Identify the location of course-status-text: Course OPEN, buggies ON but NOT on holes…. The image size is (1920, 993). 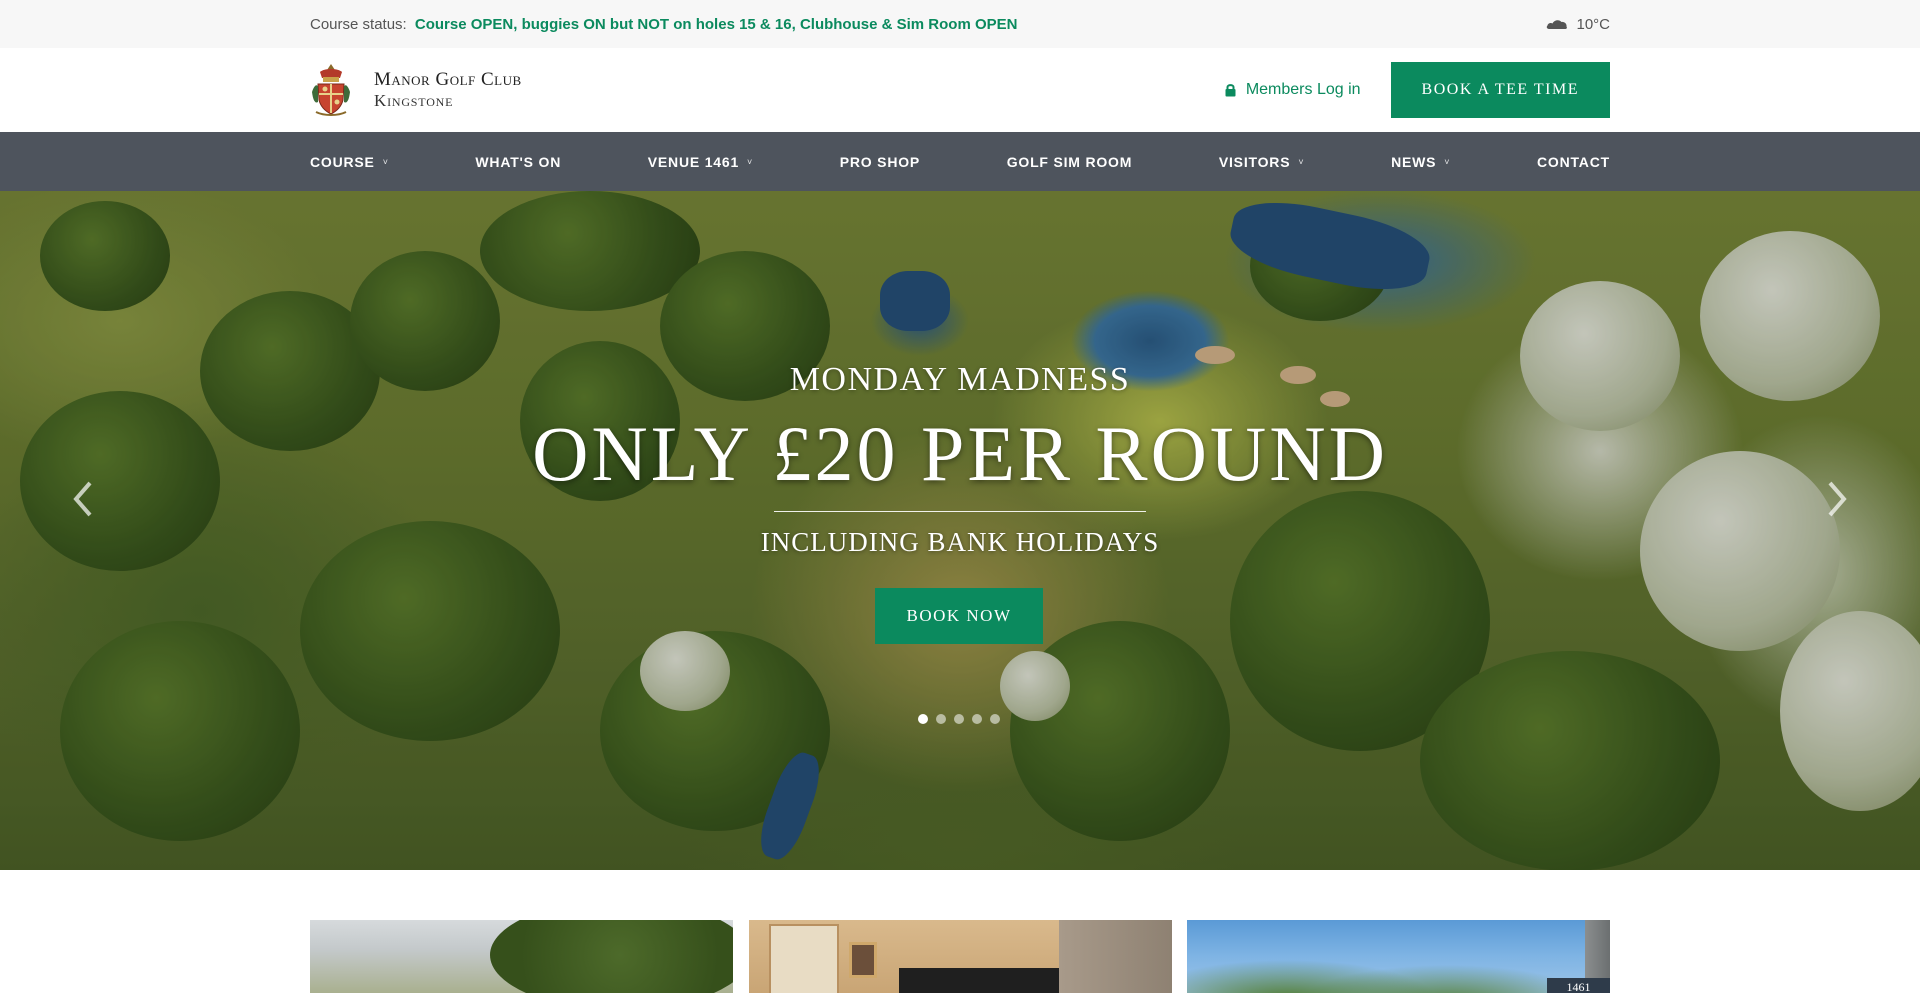
(716, 24).